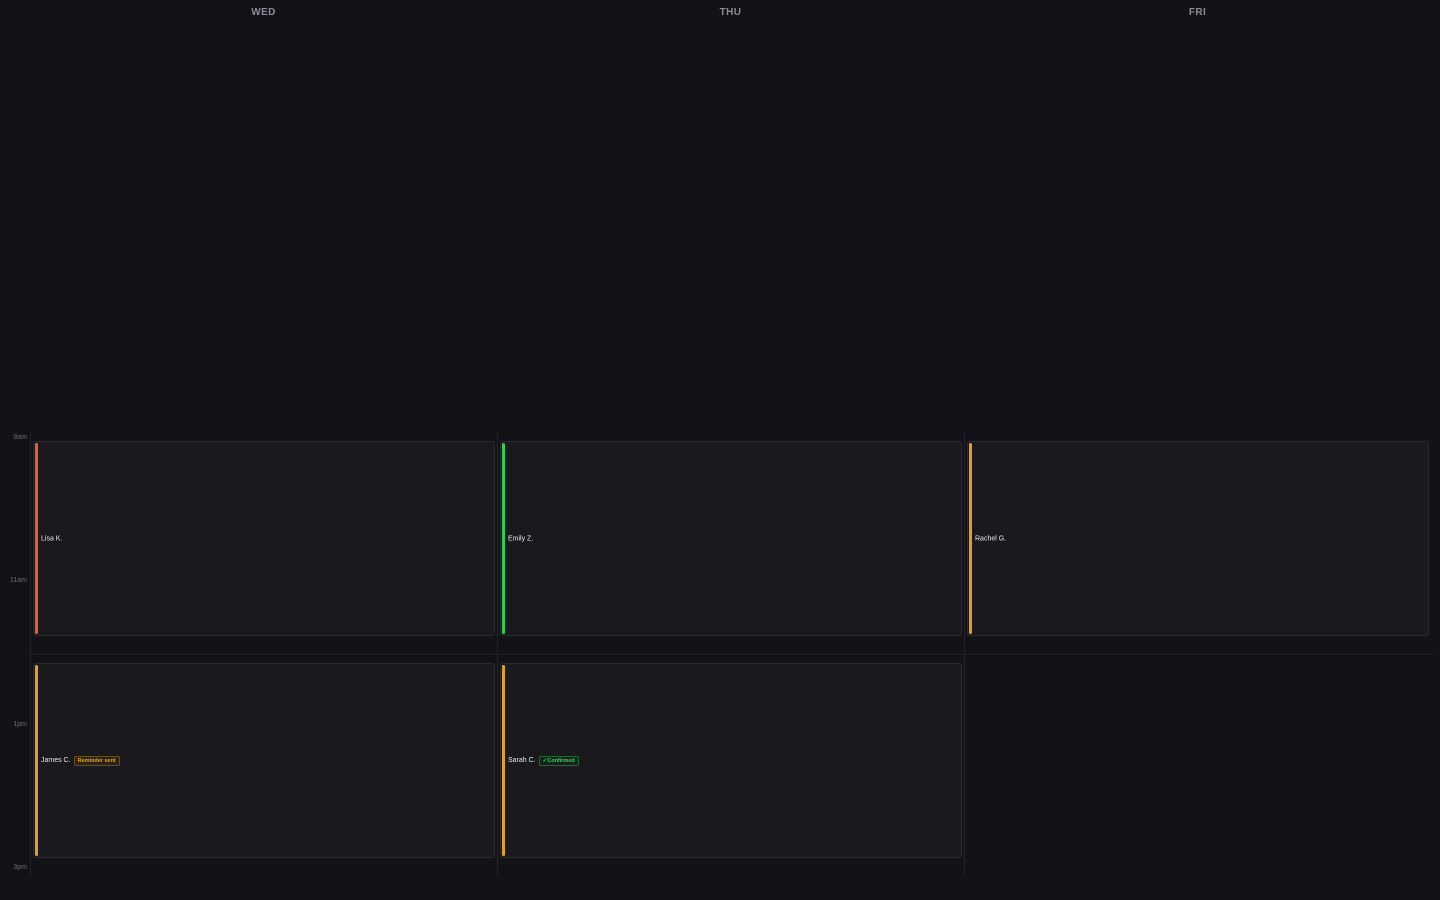 Image resolution: width=1440 pixels, height=900 pixels. I want to click on time-label-1pm: 1pm, so click(20, 724).